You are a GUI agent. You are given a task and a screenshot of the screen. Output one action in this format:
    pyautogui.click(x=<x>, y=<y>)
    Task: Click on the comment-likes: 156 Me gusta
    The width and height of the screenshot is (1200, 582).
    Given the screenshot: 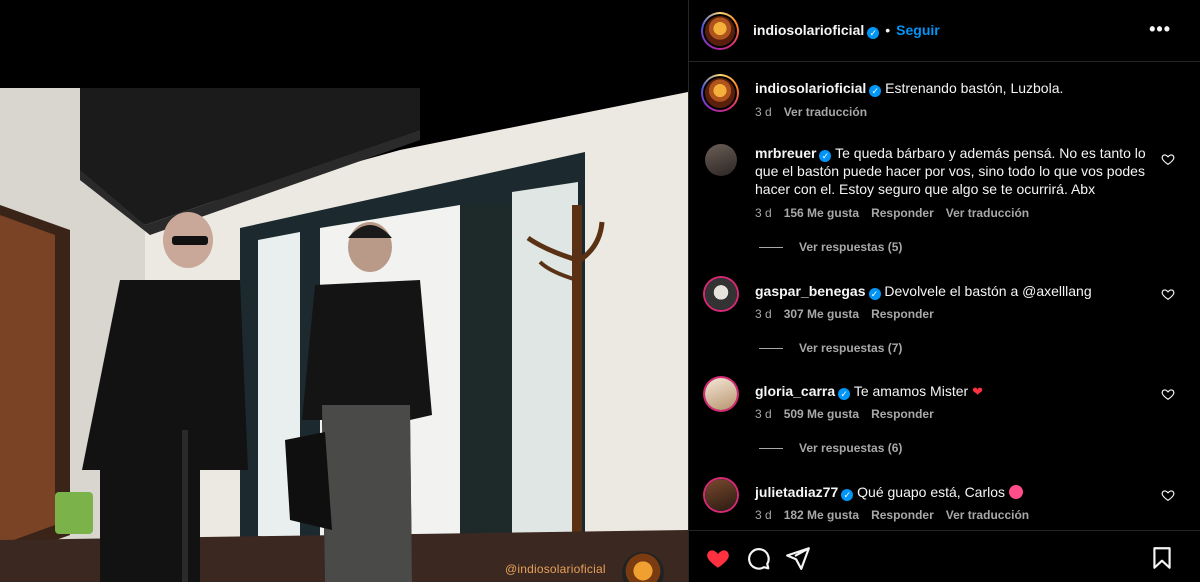 What is the action you would take?
    pyautogui.click(x=821, y=213)
    